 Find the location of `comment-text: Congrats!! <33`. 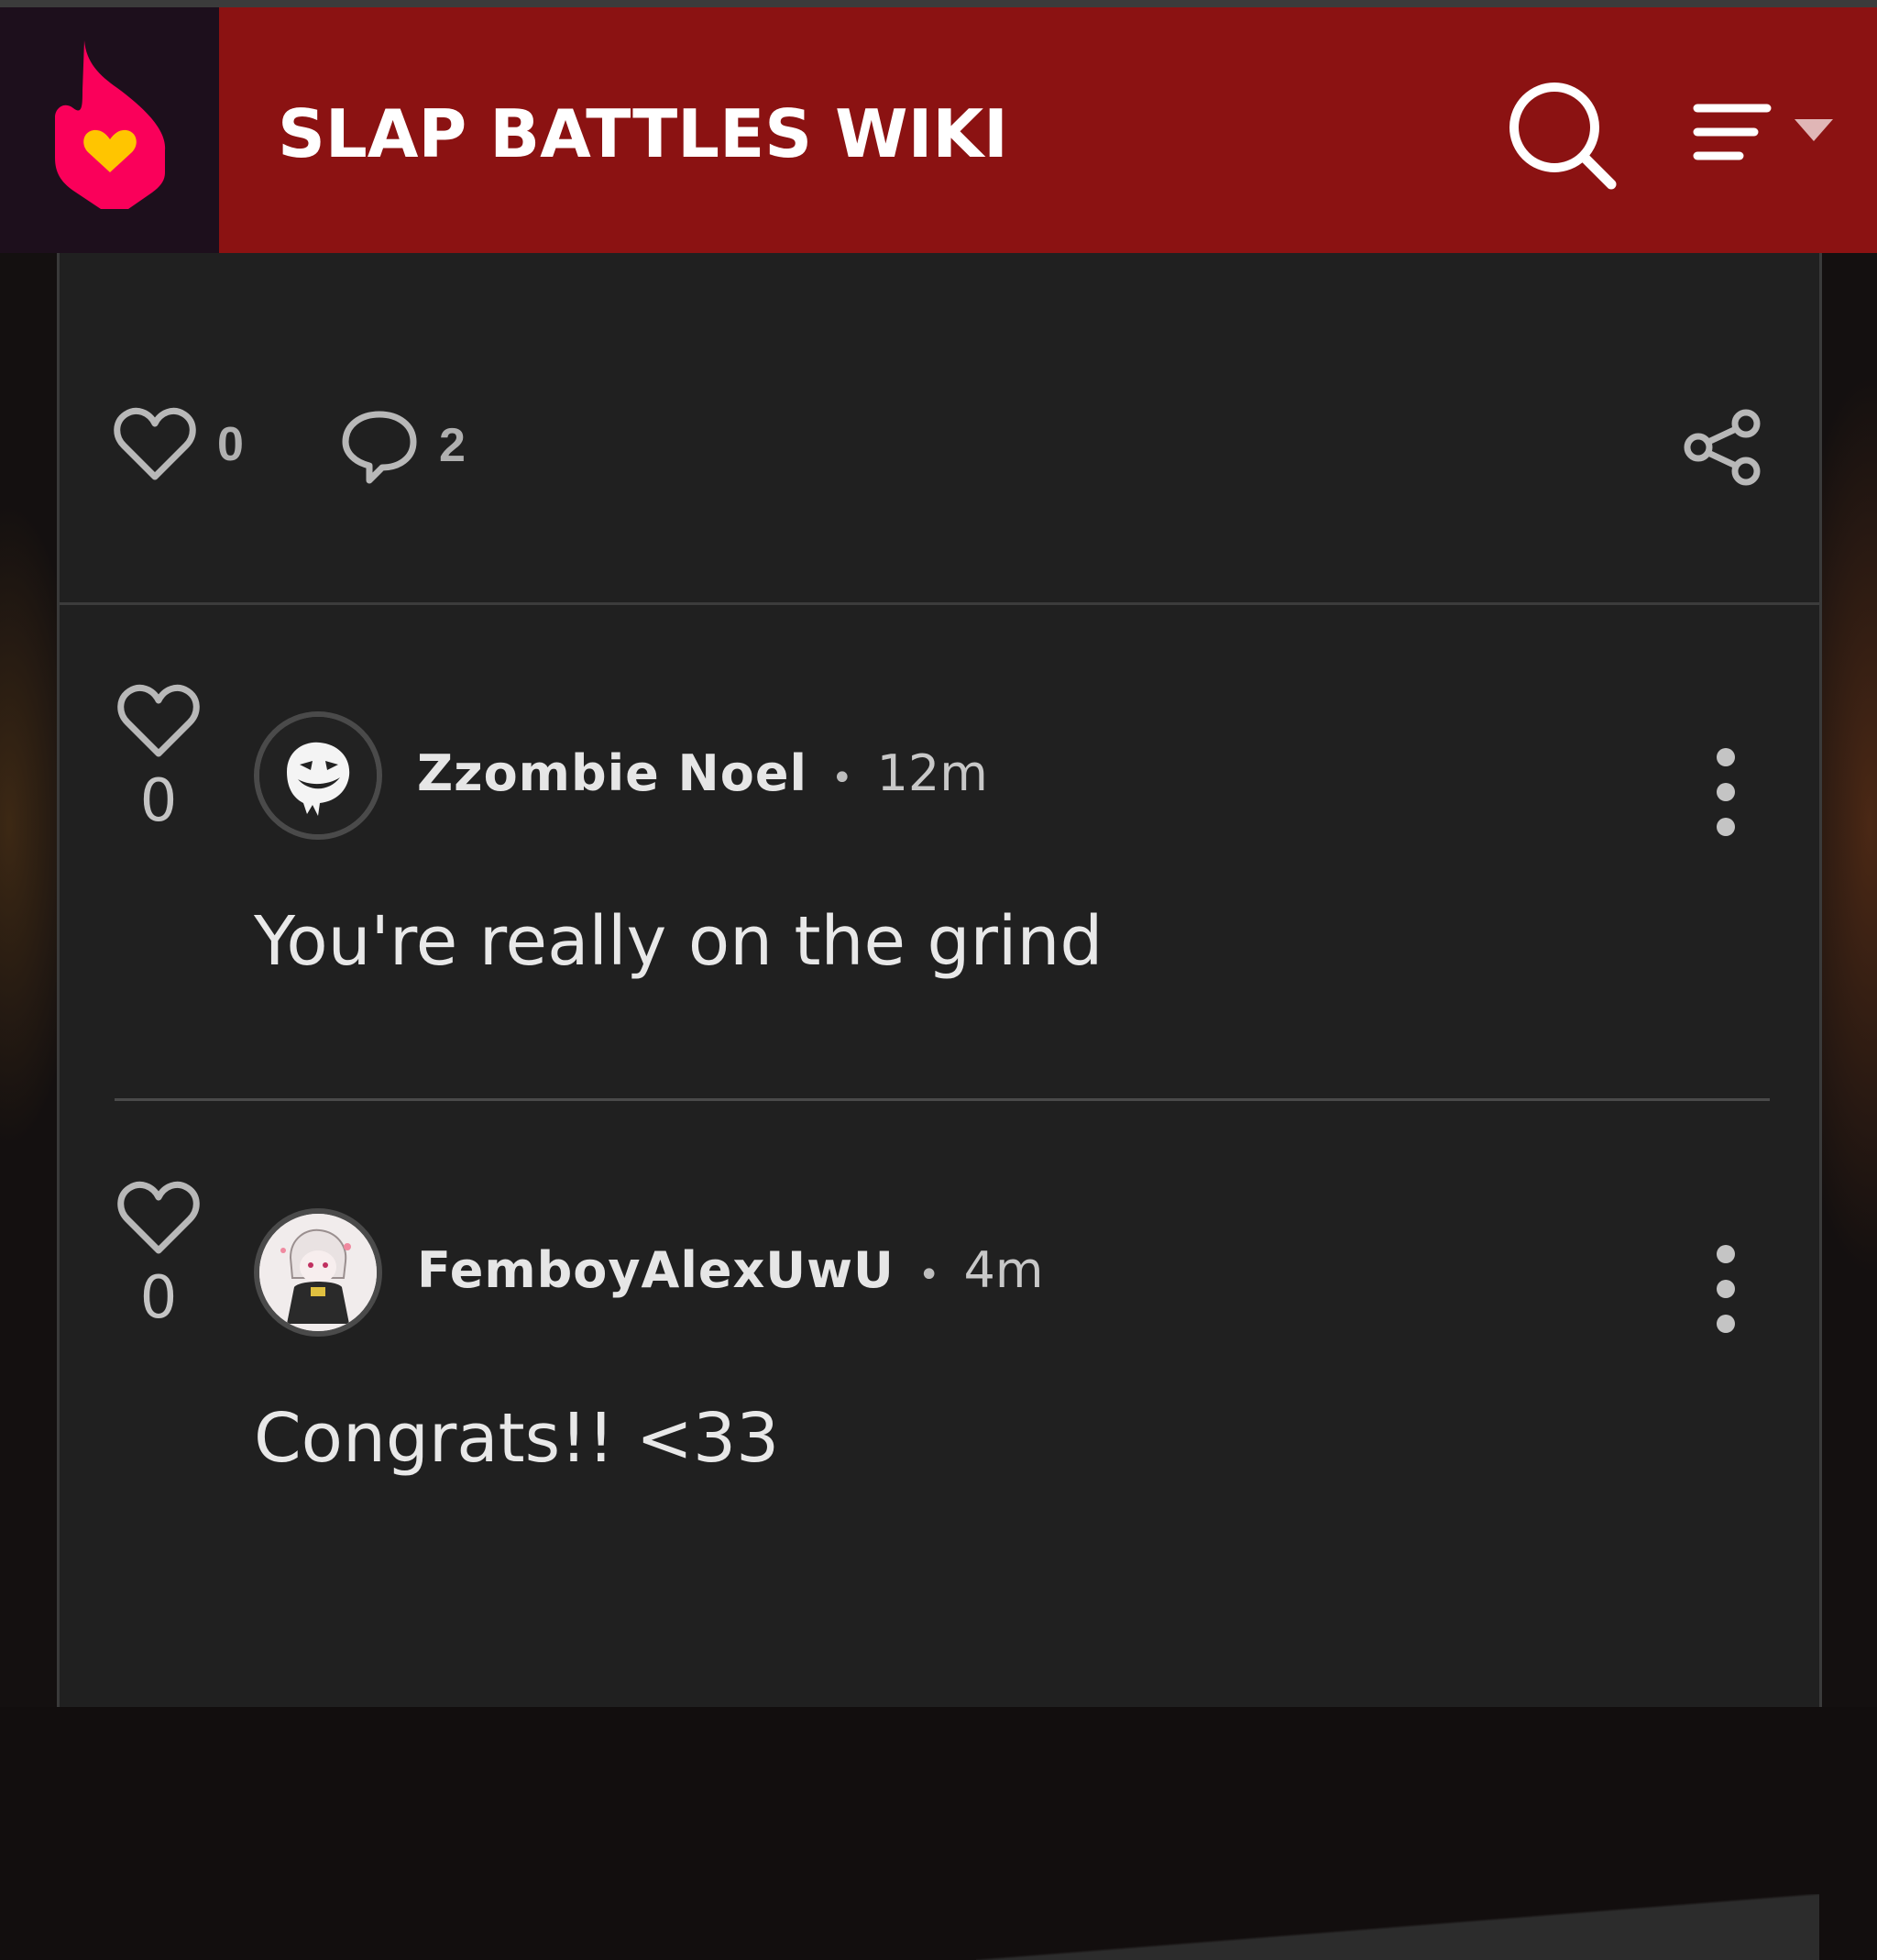

comment-text: Congrats!! <33 is located at coordinates (517, 1438).